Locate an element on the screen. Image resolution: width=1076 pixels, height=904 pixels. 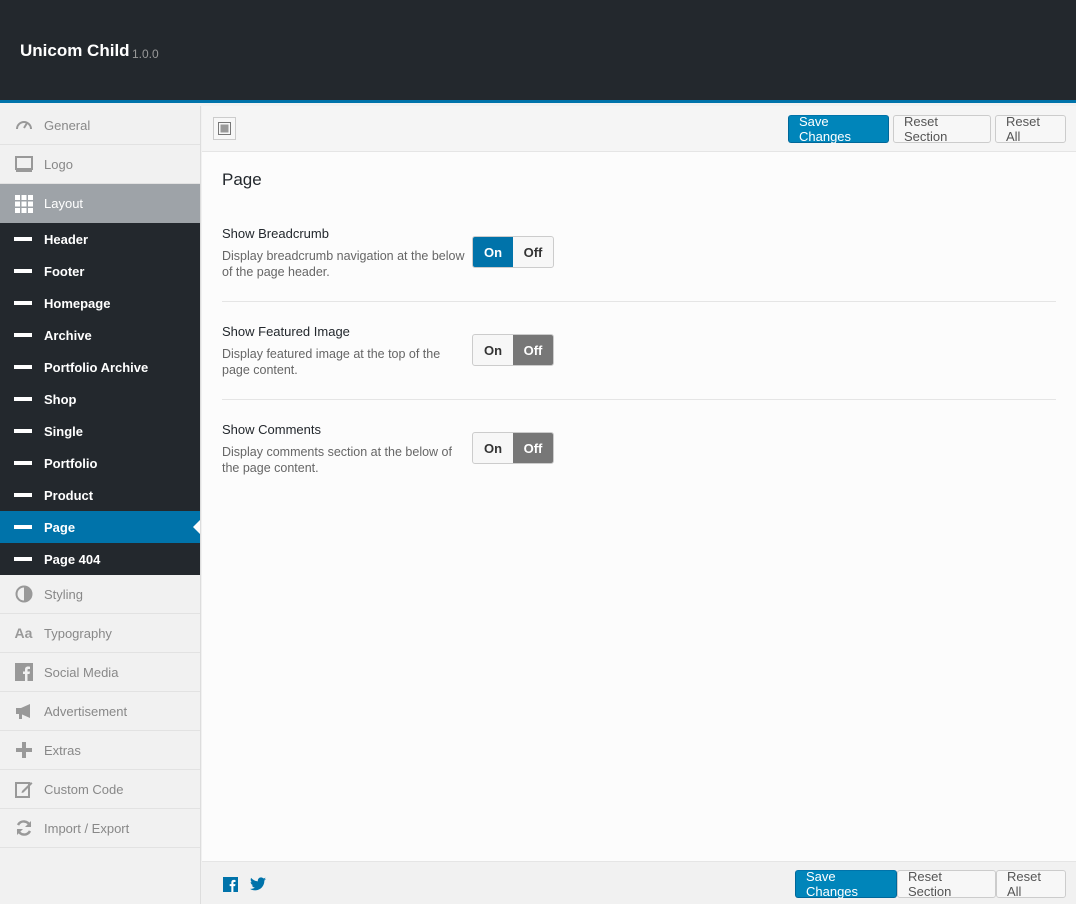
subitem-label: Footer is located at coordinates (64, 271).